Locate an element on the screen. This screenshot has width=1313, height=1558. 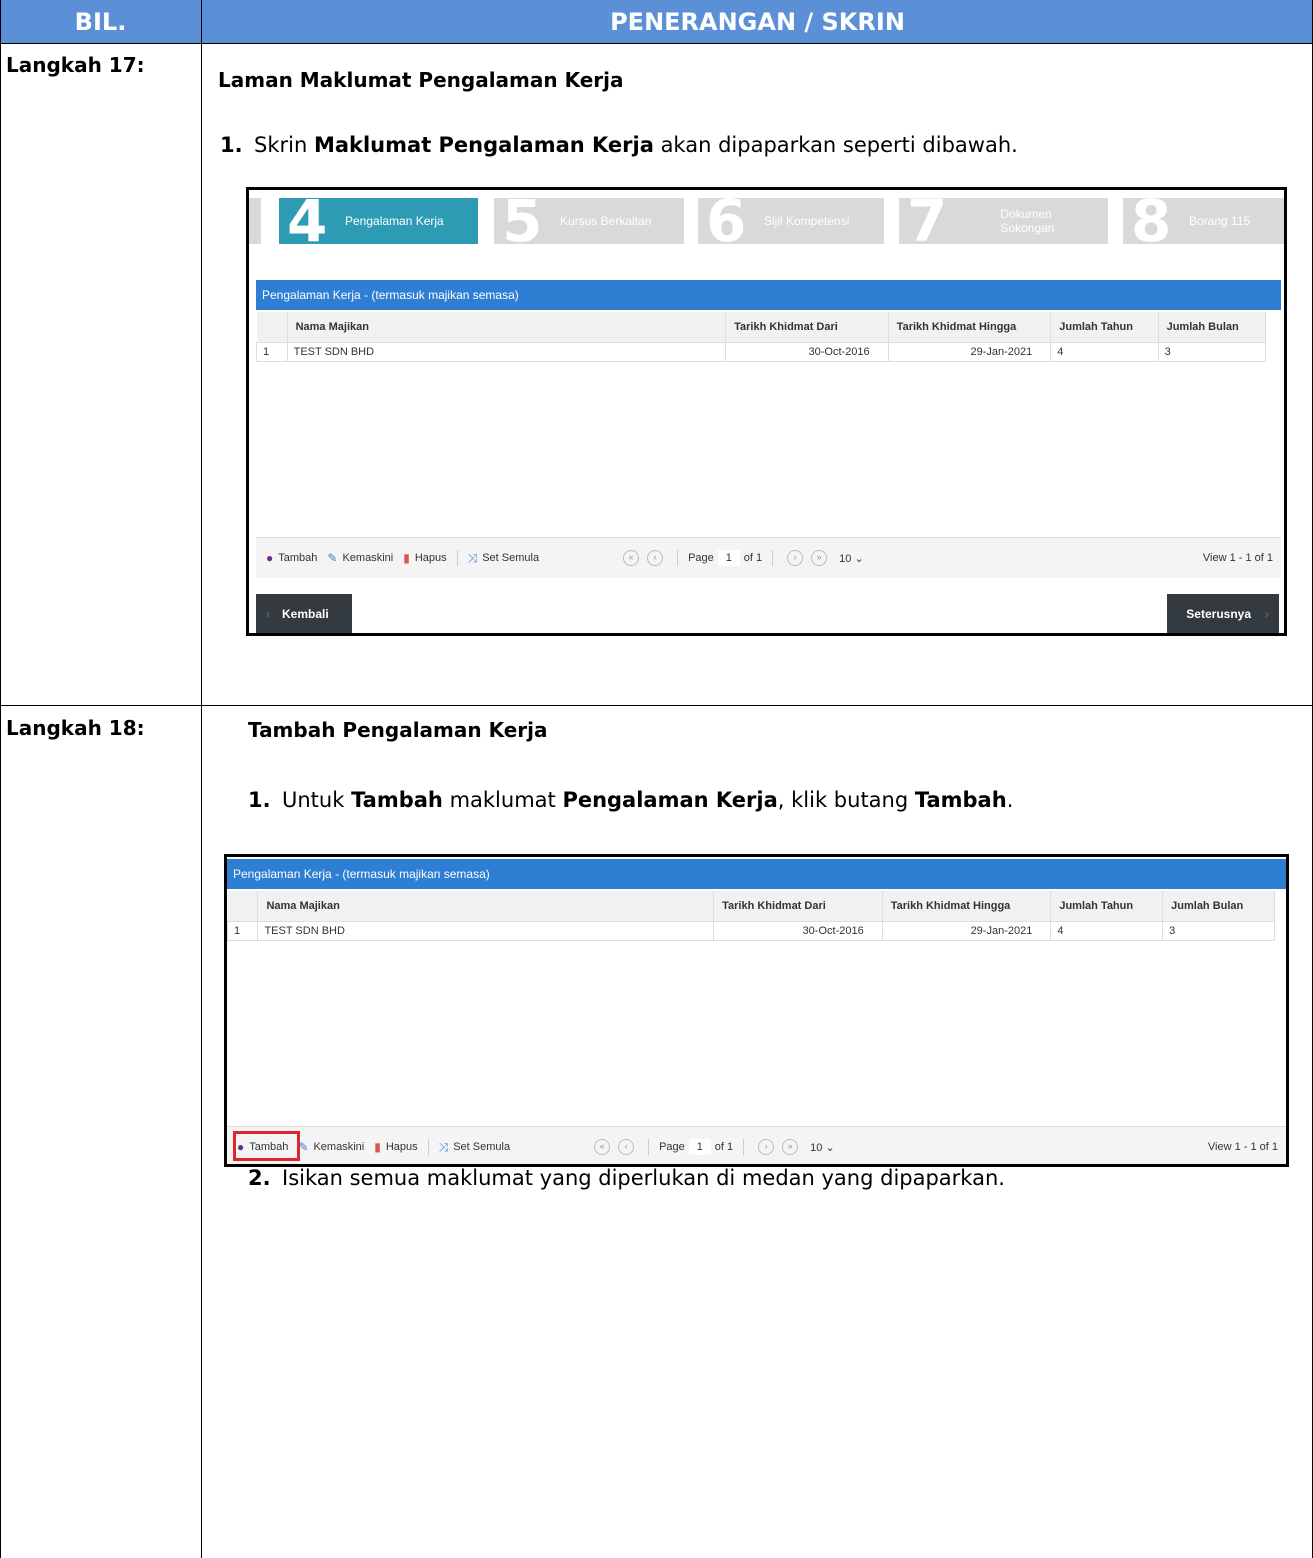
row-divider is located at coordinates (656, 43).